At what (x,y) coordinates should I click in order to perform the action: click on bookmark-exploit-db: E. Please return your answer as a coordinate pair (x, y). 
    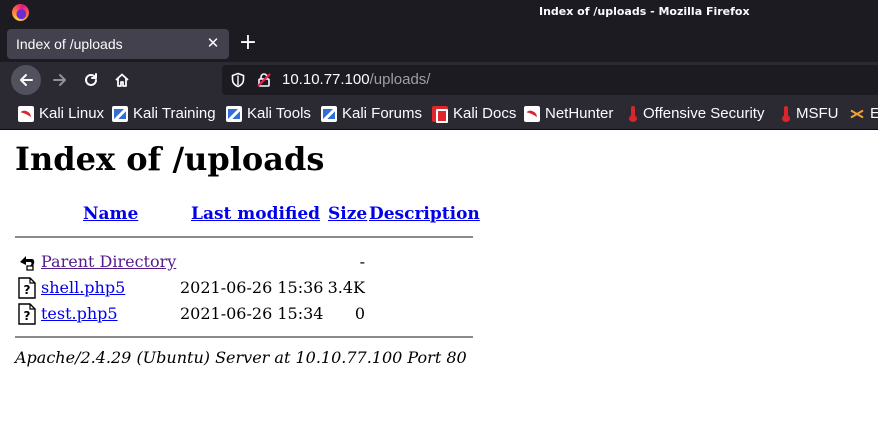
    Looking at the image, I should click on (863, 113).